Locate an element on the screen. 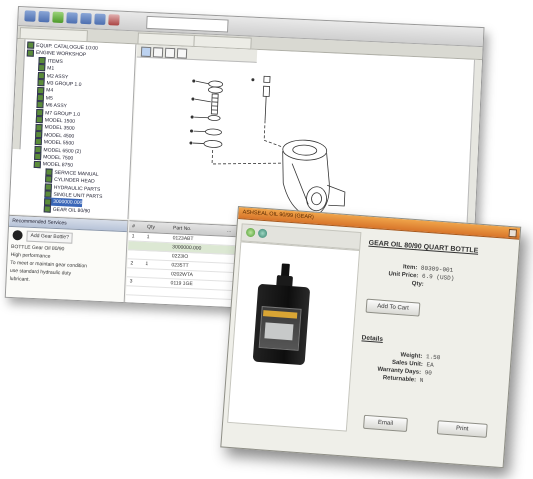 The image size is (533, 479). stop-icon is located at coordinates (114, 20).